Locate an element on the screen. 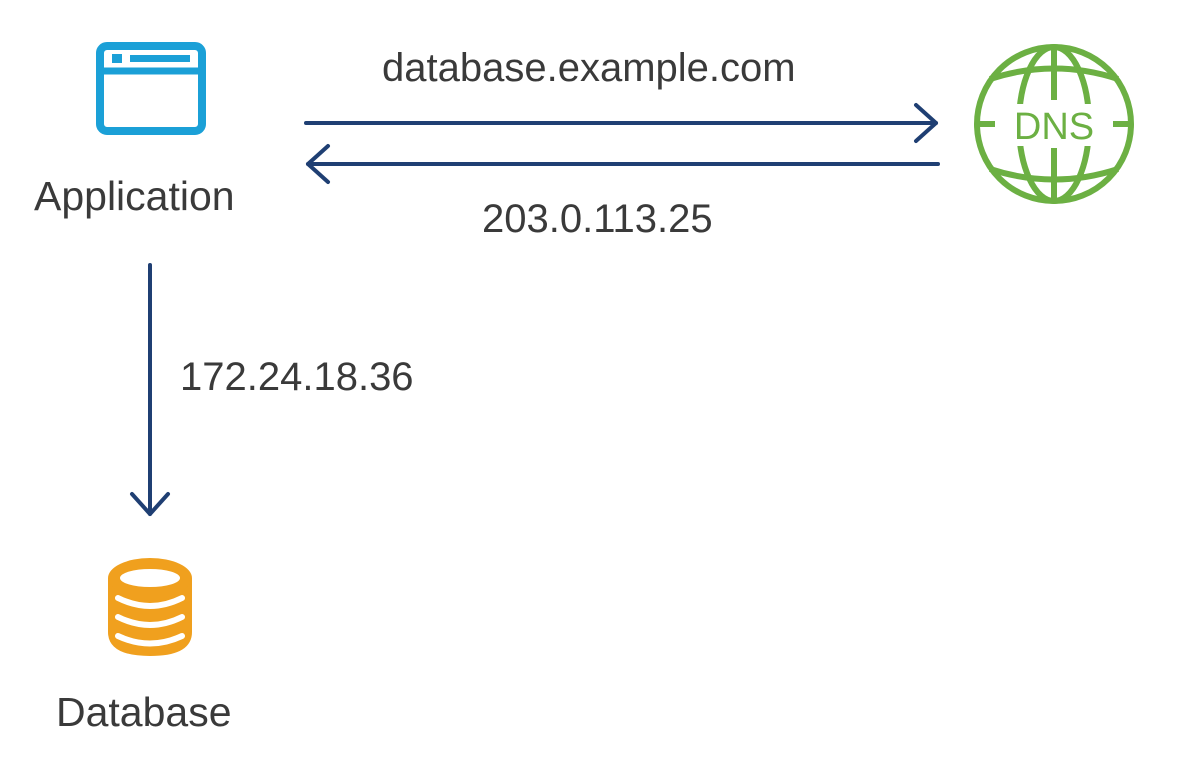 The height and width of the screenshot is (781, 1194). query-arrow is located at coordinates (621, 123).